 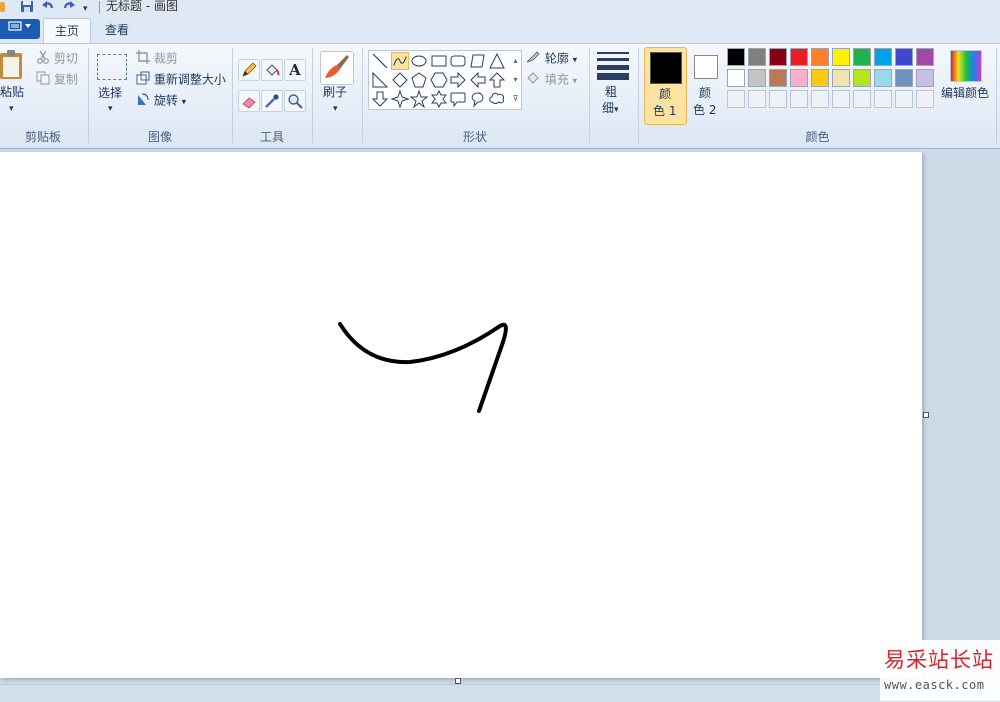 What do you see at coordinates (11, 109) in the screenshot?
I see `paste-dropdown-icon: ▾` at bounding box center [11, 109].